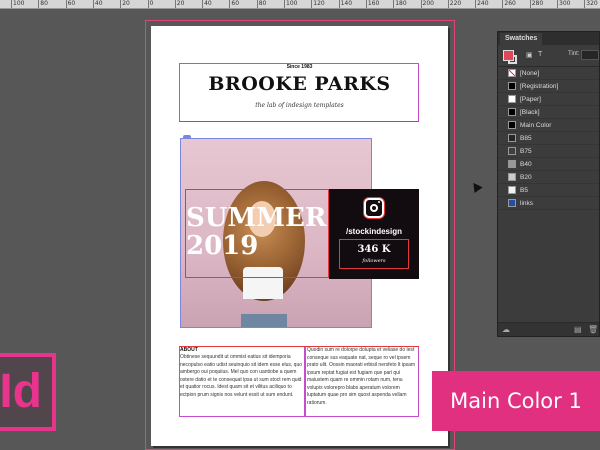  What do you see at coordinates (548, 112) in the screenshot?
I see `swatch-row: [Black]` at bounding box center [548, 112].